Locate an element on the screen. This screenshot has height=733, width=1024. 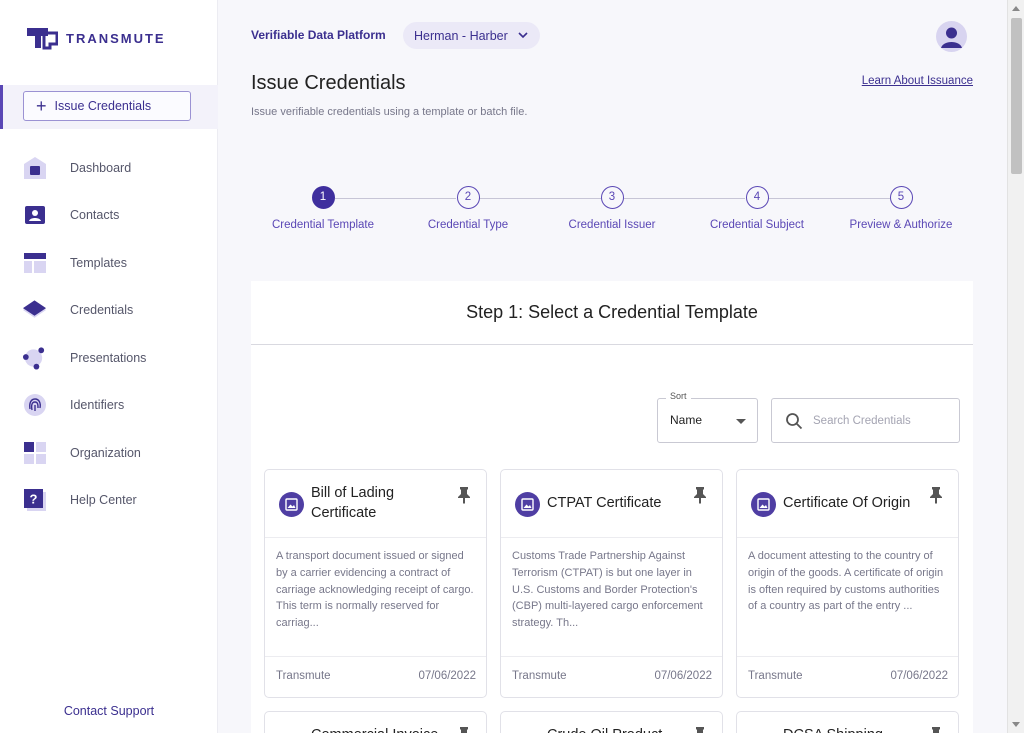
sidebar-item-label: Identifiers is located at coordinates (97, 405).